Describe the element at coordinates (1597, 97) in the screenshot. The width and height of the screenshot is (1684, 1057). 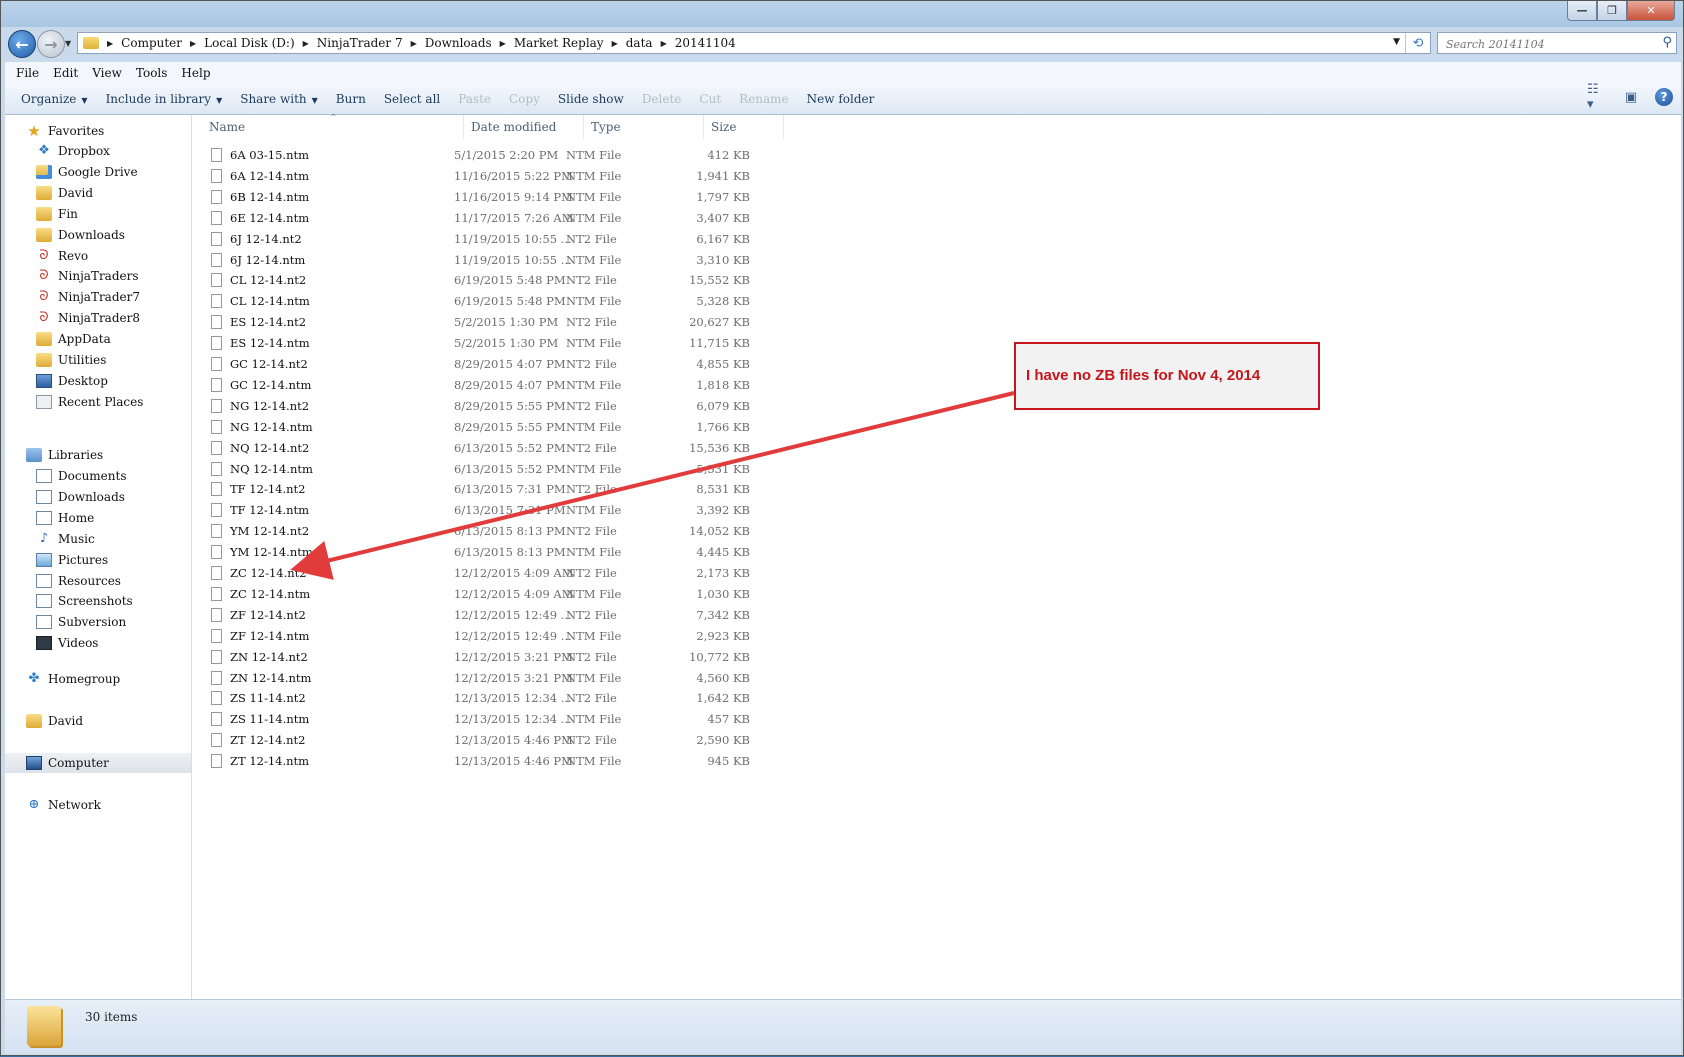
I see `change-view-icon: ☷ ▾` at that location.